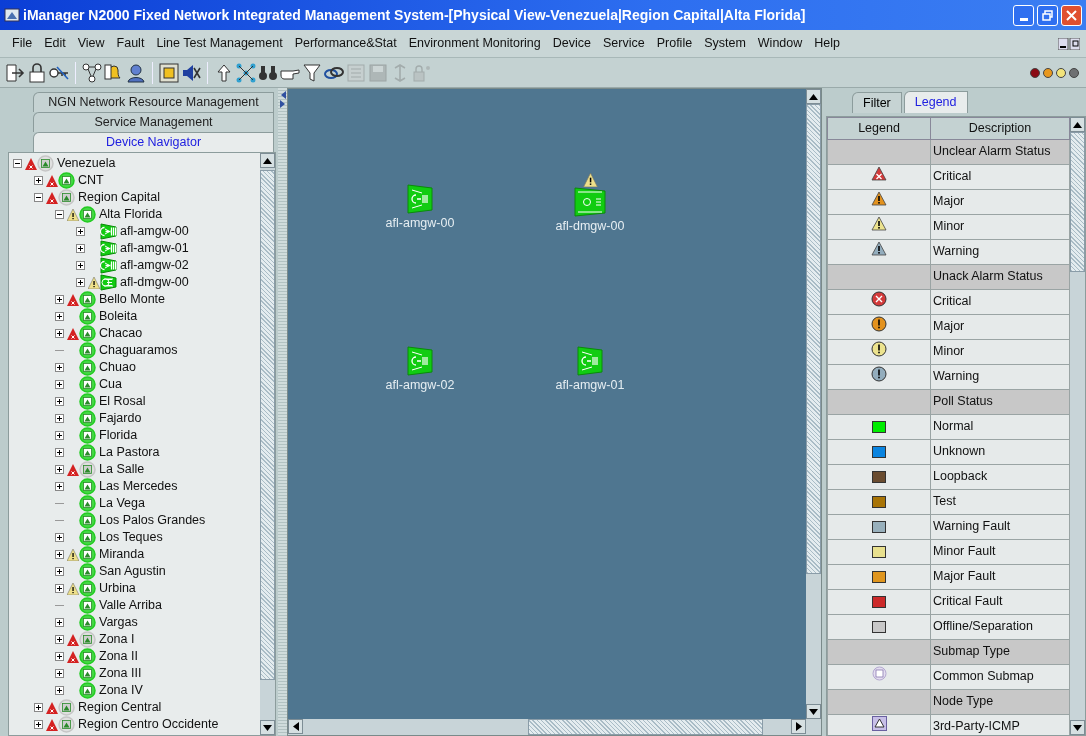 This screenshot has height=736, width=1086. I want to click on tree-item: Region Centro Occidente, so click(148, 724).